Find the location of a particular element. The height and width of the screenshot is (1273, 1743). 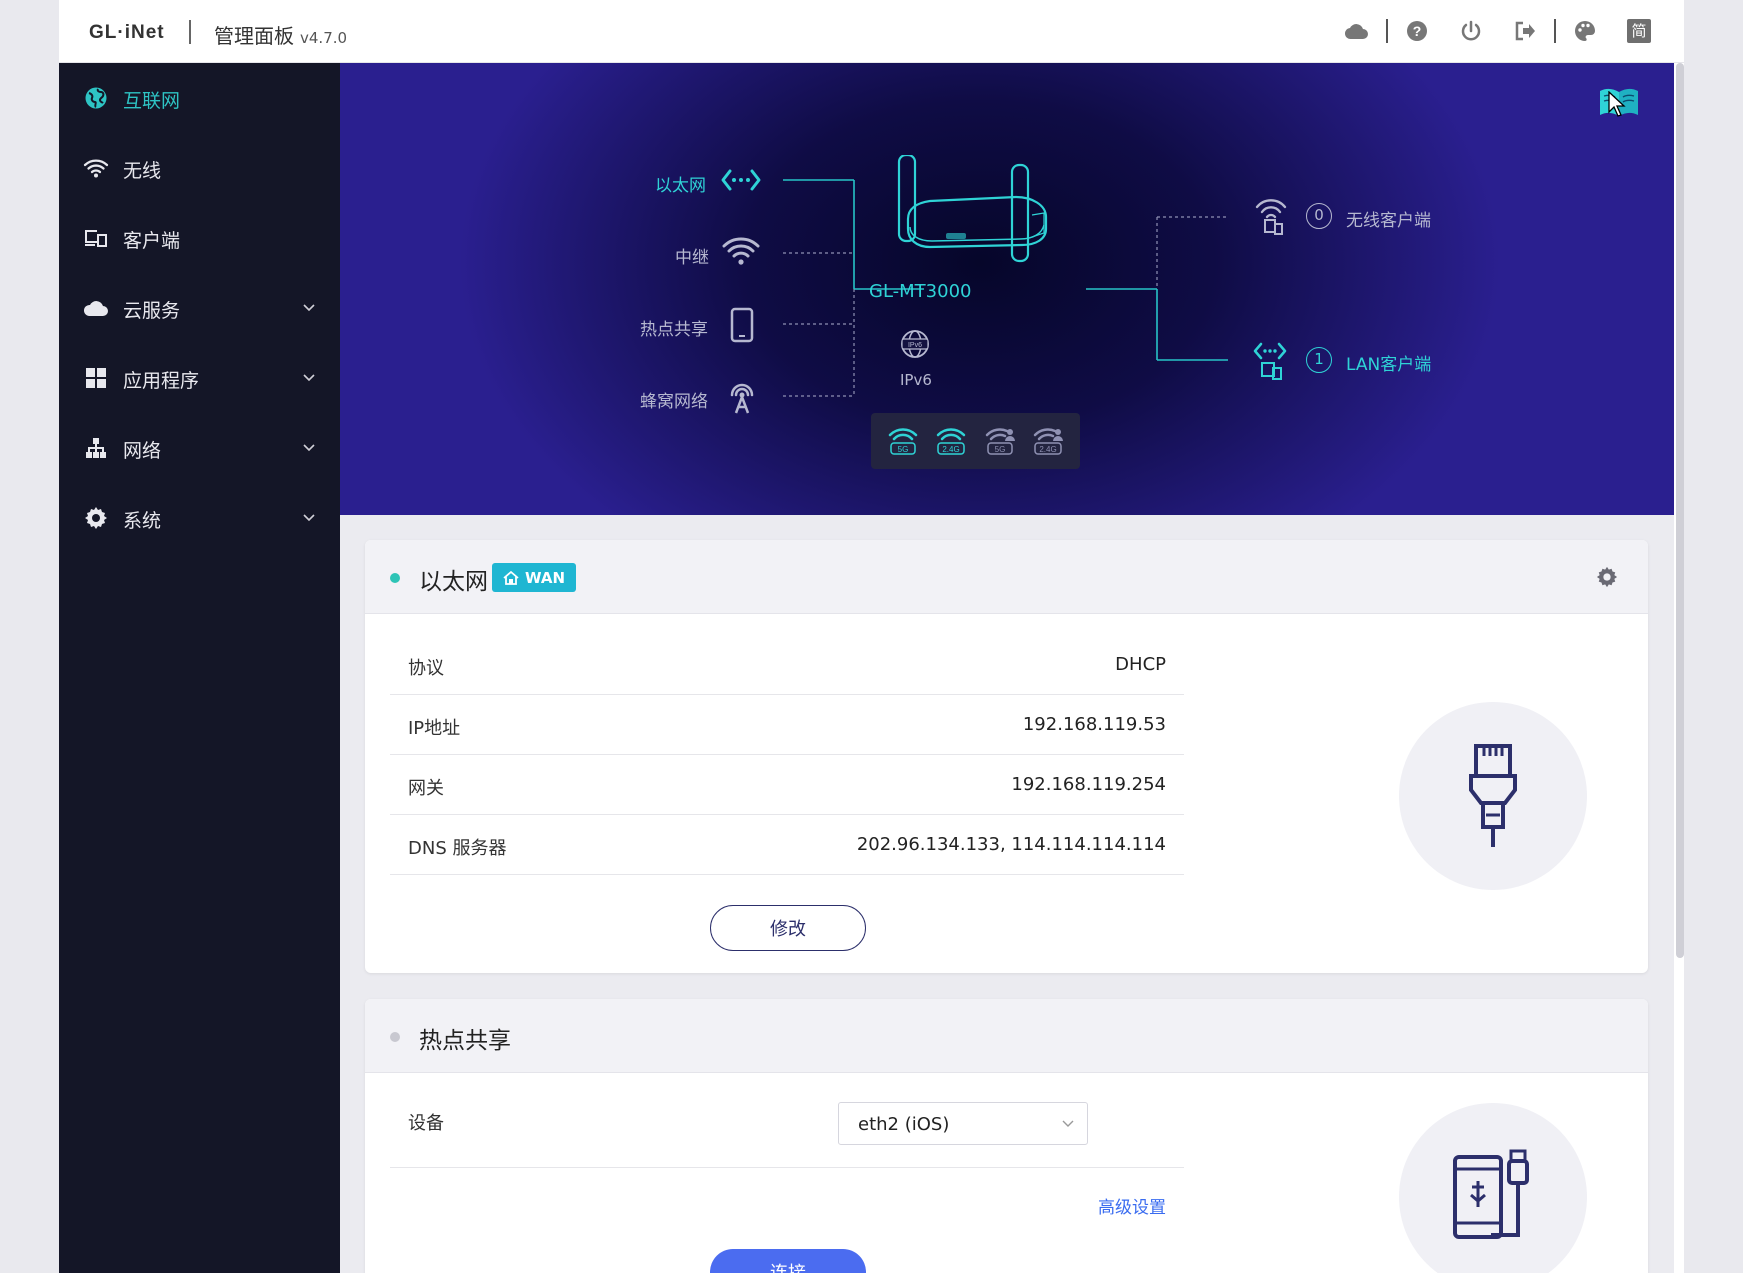

row-value: 192.168.119.53 is located at coordinates (1094, 724).